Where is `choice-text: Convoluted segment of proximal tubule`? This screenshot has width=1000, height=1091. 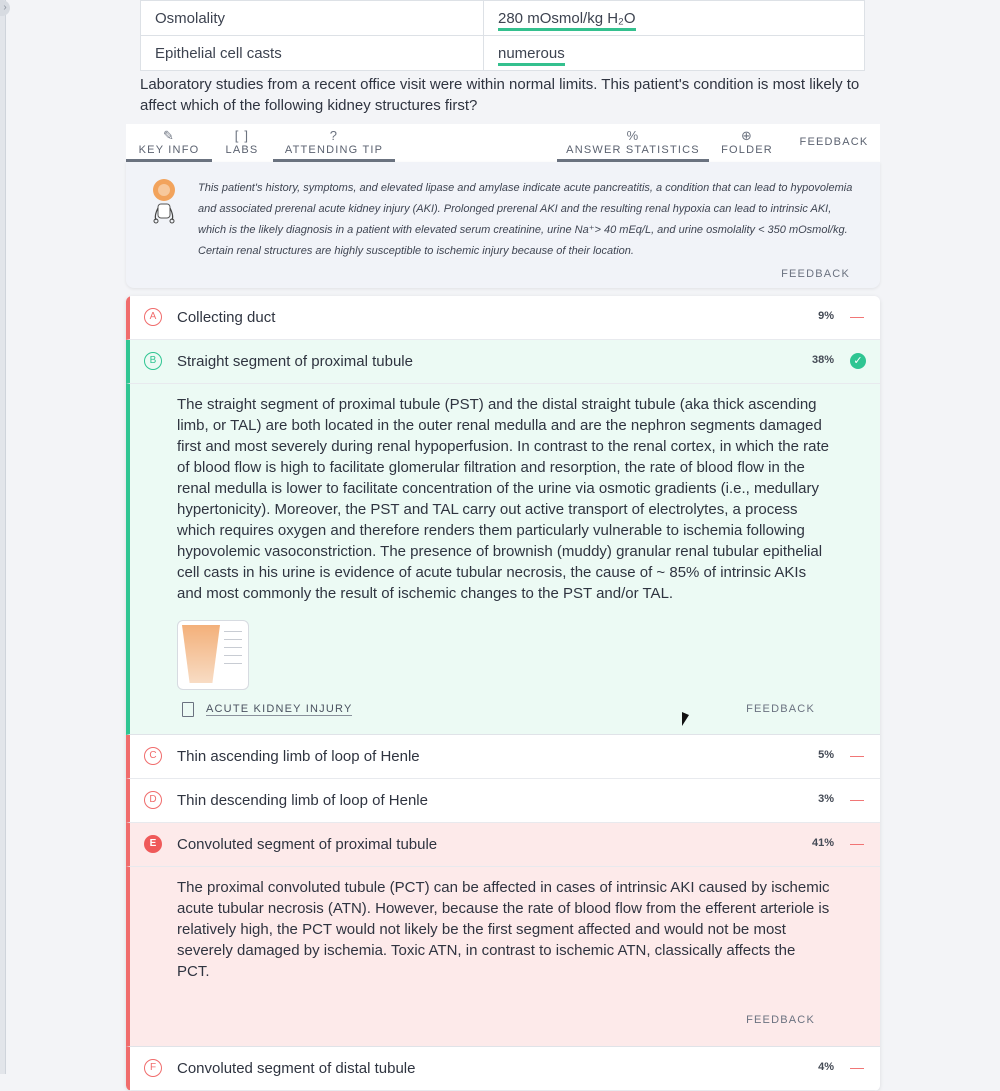
choice-text: Convoluted segment of proximal tubule is located at coordinates (307, 844).